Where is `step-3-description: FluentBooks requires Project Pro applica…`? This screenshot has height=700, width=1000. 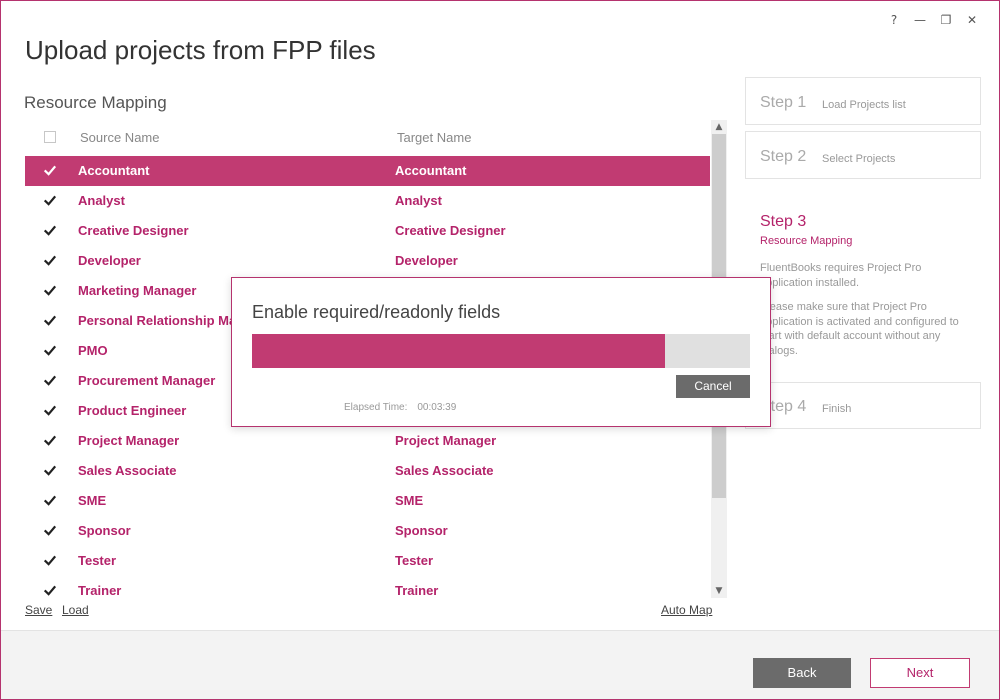
step-3-description: FluentBooks requires Project Pro applica… is located at coordinates (865, 309).